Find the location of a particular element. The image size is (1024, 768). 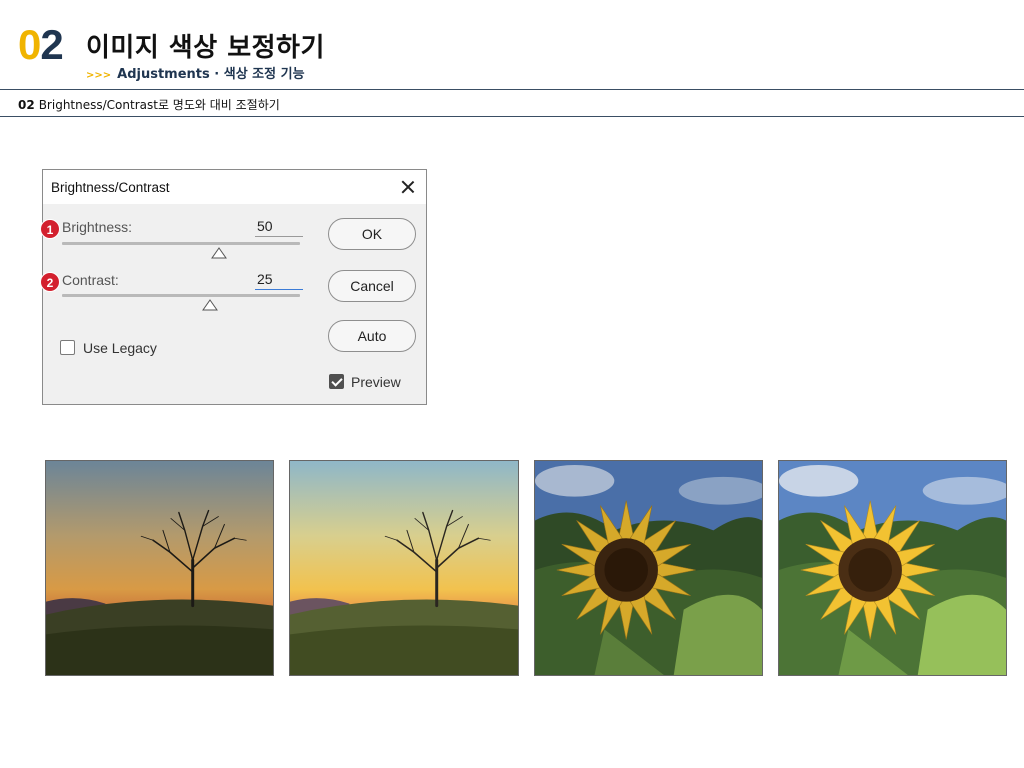

cancel-button: Cancel is located at coordinates (372, 286).